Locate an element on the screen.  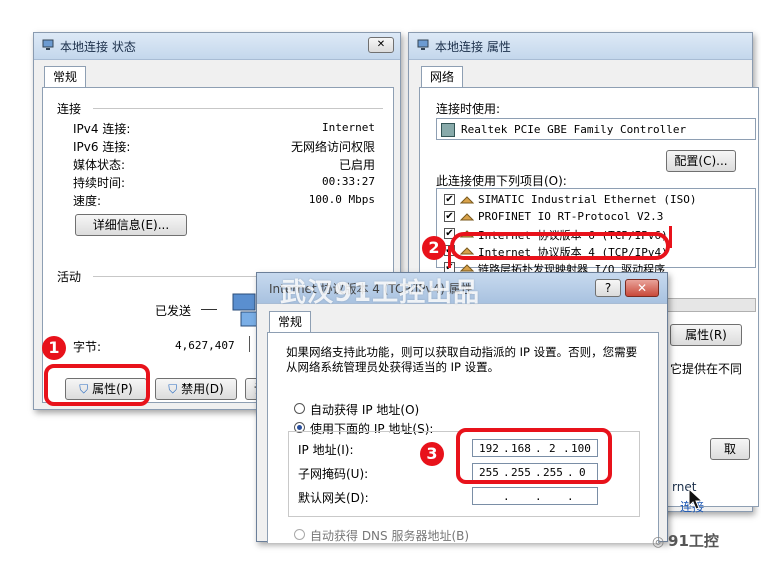
status-titlebar: 本地连接 状态 ✕ is located at coordinates (217, 46).